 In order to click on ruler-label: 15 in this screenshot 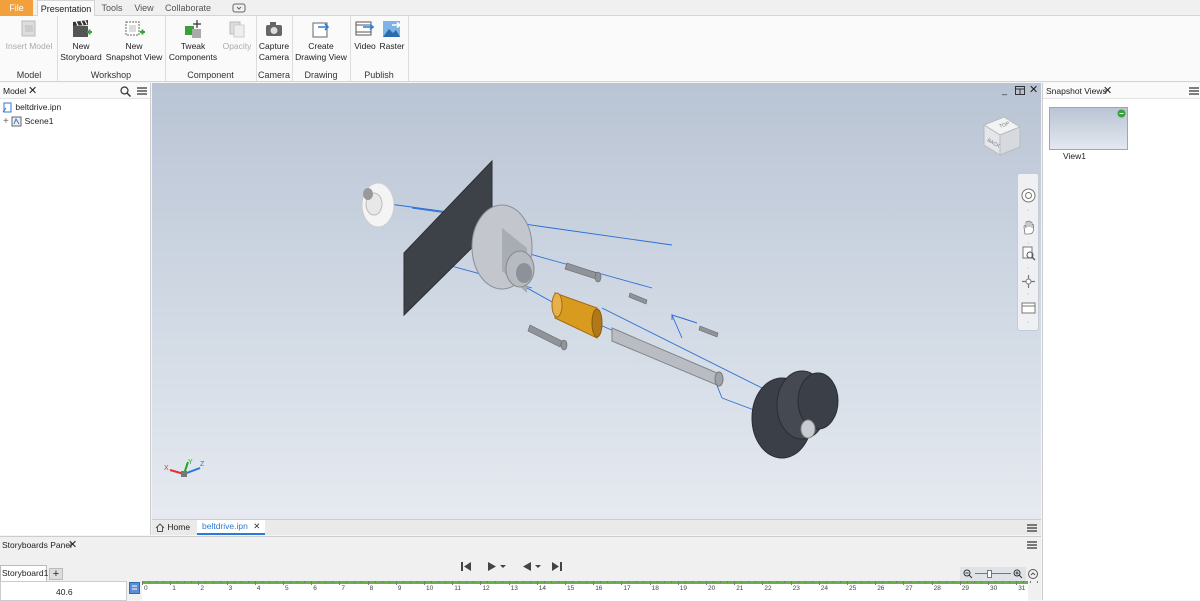, I will do `click(571, 588)`.